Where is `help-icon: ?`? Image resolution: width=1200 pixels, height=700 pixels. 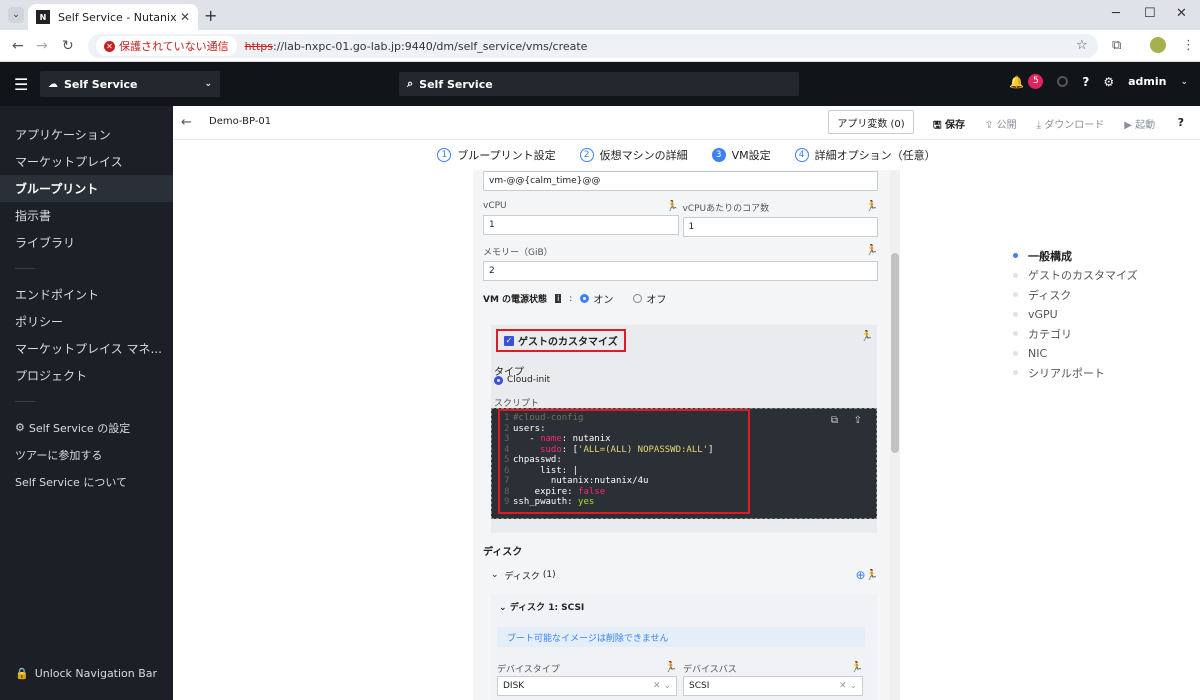
help-icon: ? is located at coordinates (1085, 82).